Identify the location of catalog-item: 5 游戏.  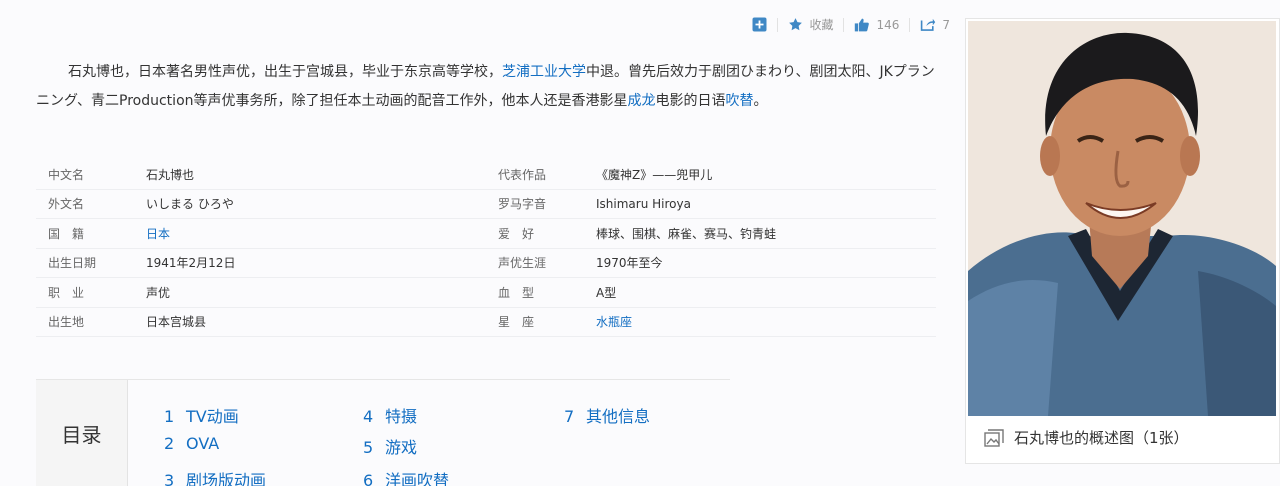
(390, 446).